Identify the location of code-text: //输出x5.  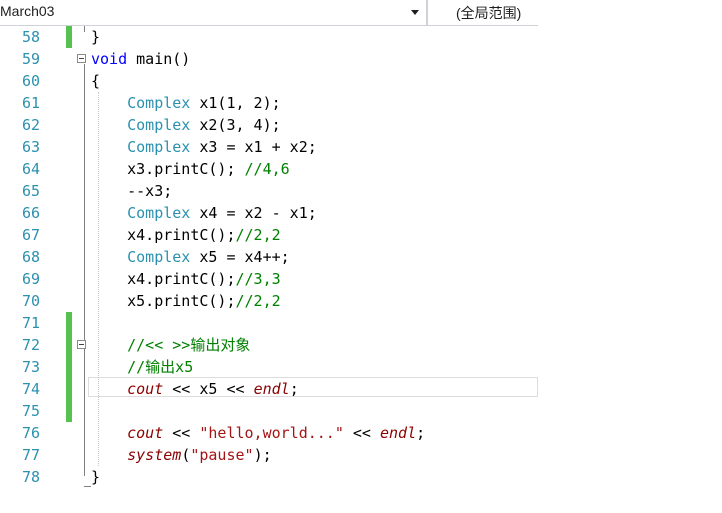
(142, 367).